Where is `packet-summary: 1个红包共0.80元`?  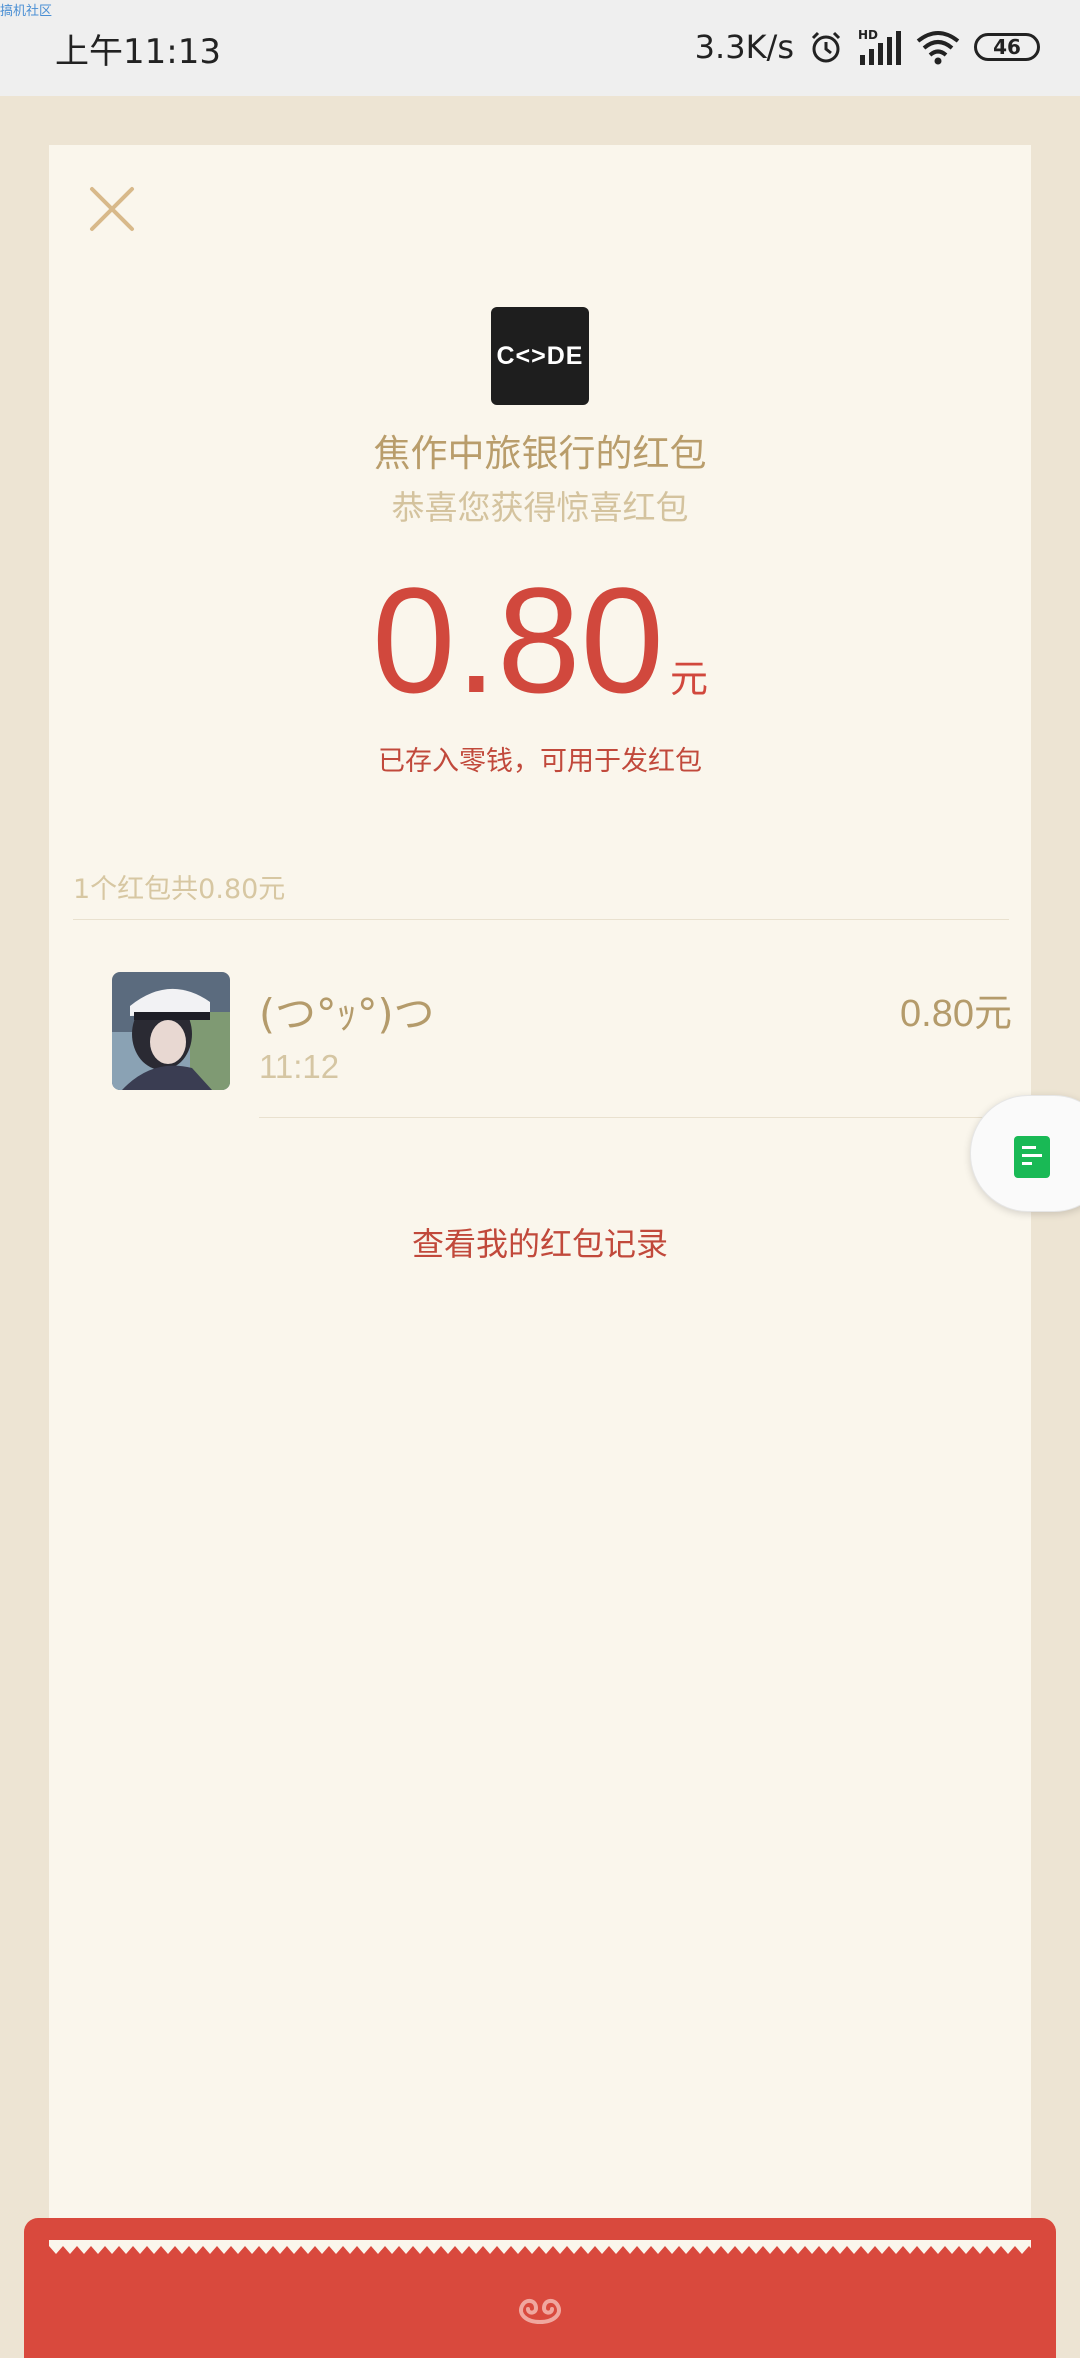 packet-summary: 1个红包共0.80元 is located at coordinates (179, 889).